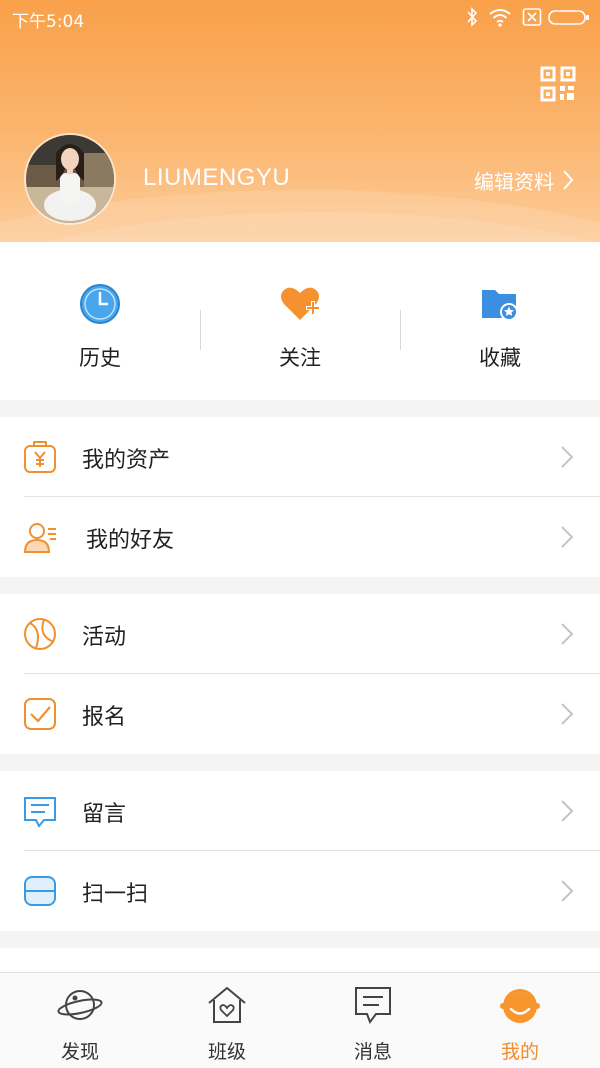 The width and height of the screenshot is (600, 1068). I want to click on menu-item-assets: 我的资产, so click(300, 457).